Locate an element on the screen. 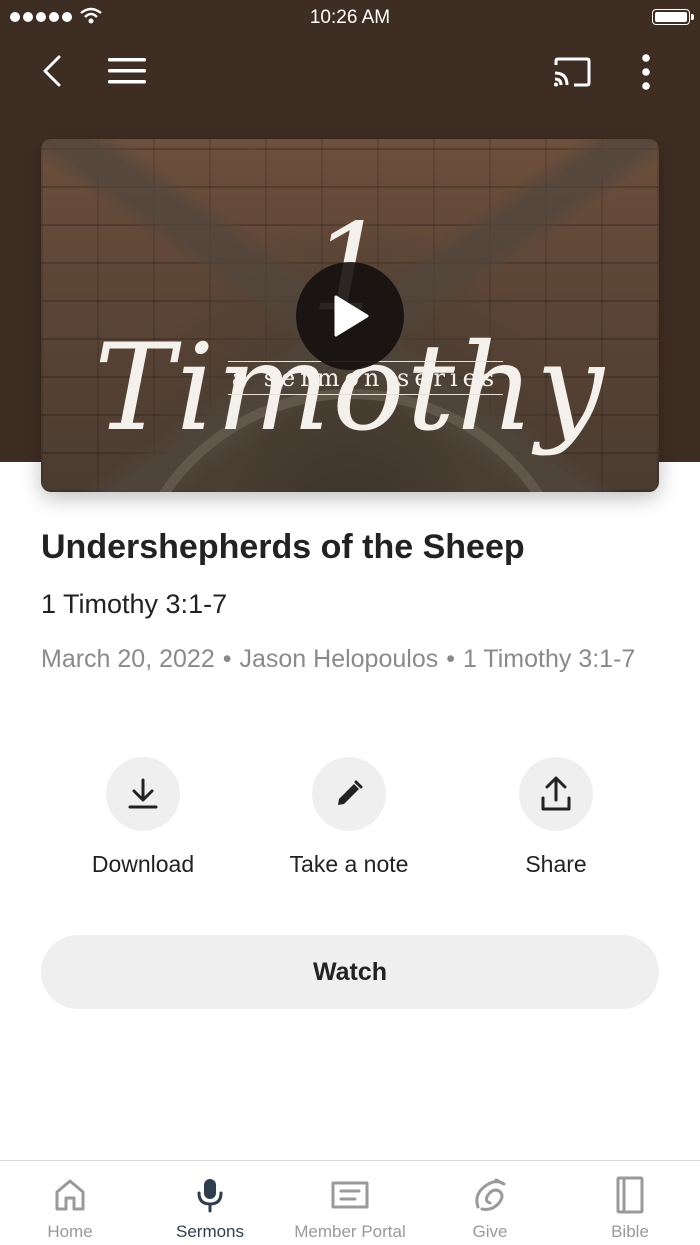 The image size is (700, 1245). more-vertical-icon is located at coordinates (646, 72).